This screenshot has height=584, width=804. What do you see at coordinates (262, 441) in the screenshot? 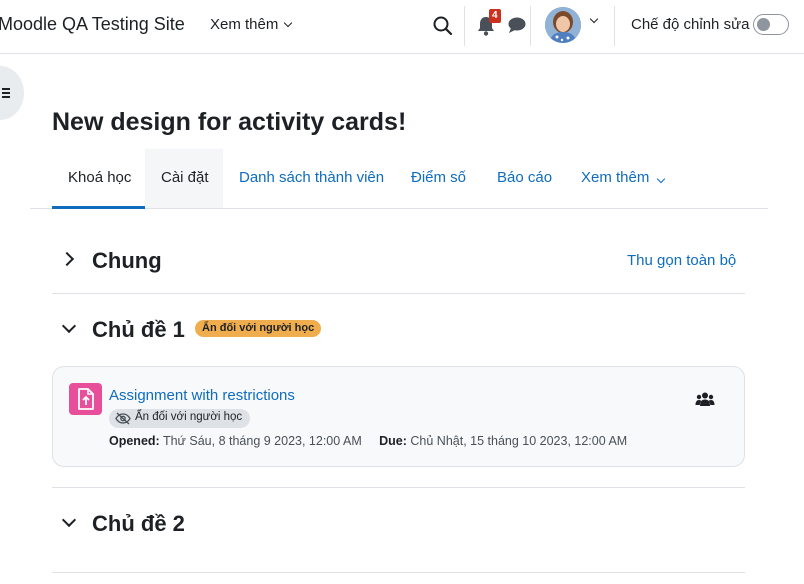
I see `opened-date: Thứ Sáu, 8 tháng 9 2023, 12:00 AM` at bounding box center [262, 441].